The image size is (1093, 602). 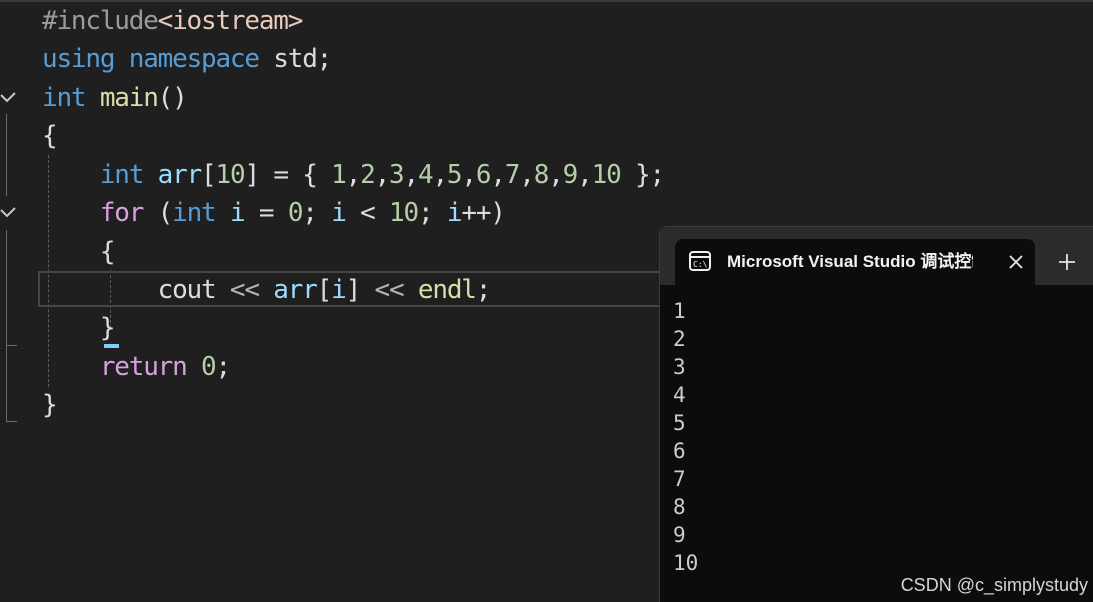 I want to click on code-token: cout, so click(x=136, y=290).